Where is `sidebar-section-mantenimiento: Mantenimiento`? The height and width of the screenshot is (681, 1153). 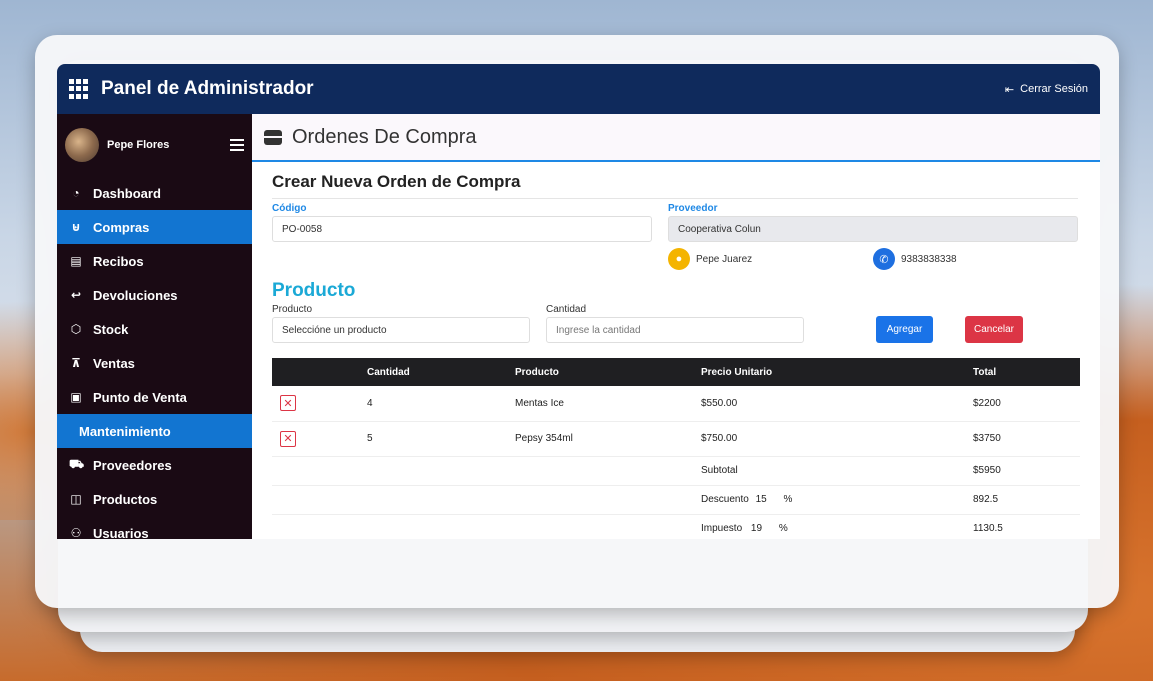 sidebar-section-mantenimiento: Mantenimiento is located at coordinates (154, 431).